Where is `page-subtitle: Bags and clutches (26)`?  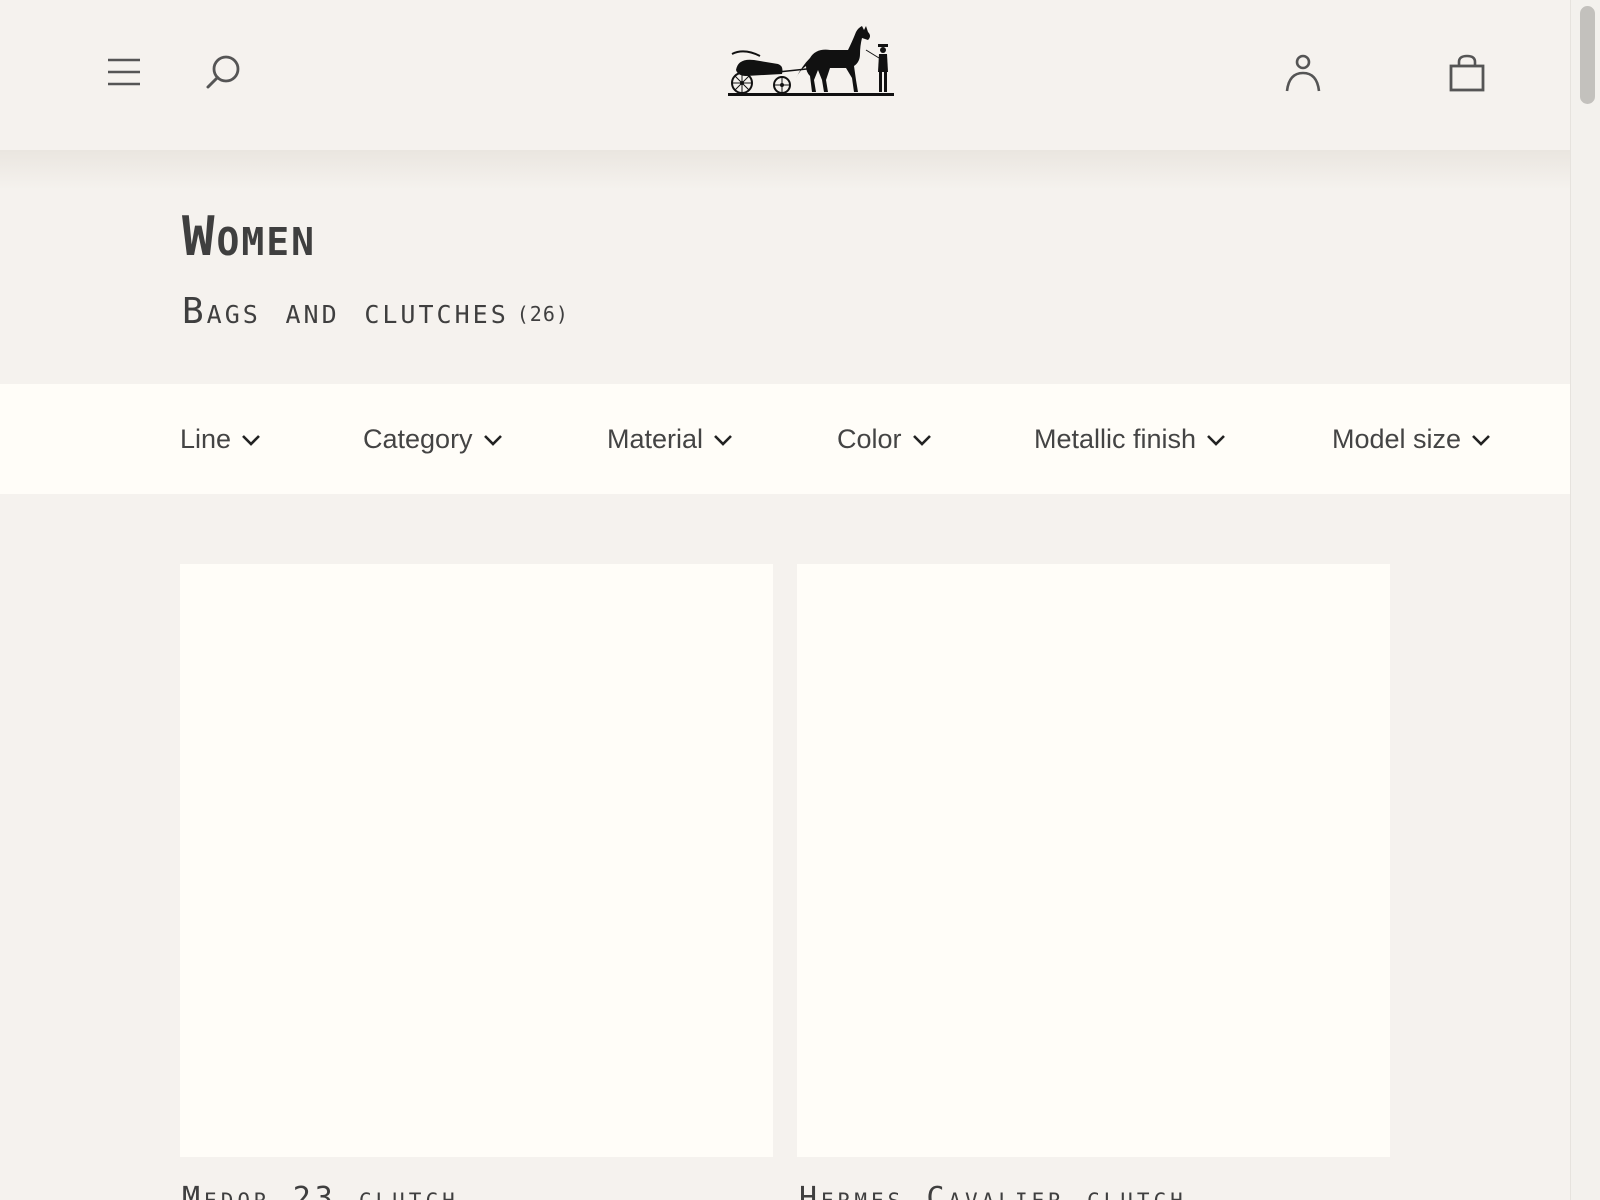
page-subtitle: Bags and clutches (26) is located at coordinates (375, 312).